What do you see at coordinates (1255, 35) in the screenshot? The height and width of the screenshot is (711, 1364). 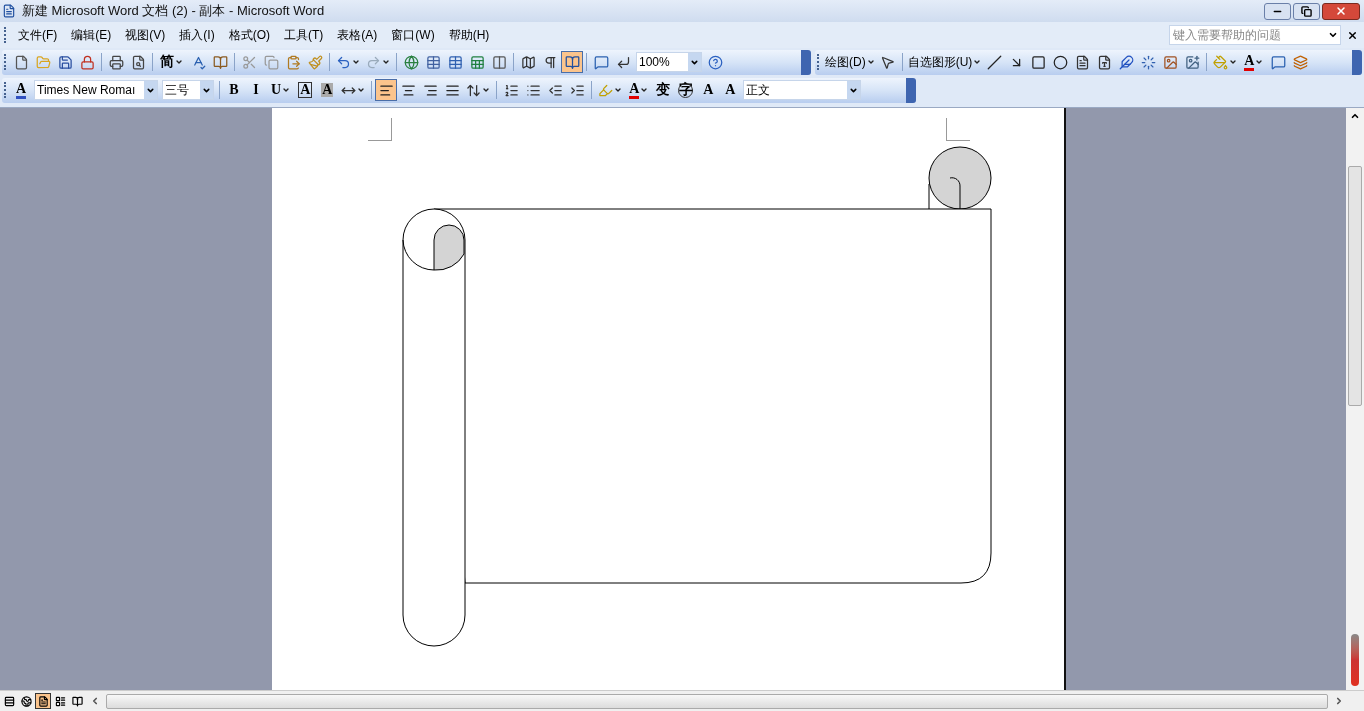 I see `help-search-field: 键入需要帮助的问题` at bounding box center [1255, 35].